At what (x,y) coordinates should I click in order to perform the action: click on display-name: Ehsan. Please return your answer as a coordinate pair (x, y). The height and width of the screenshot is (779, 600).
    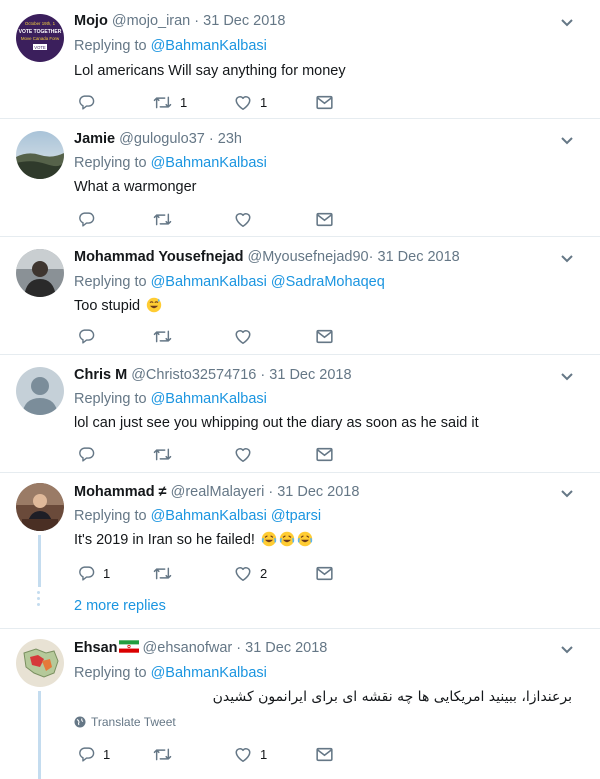
    Looking at the image, I should click on (96, 648).